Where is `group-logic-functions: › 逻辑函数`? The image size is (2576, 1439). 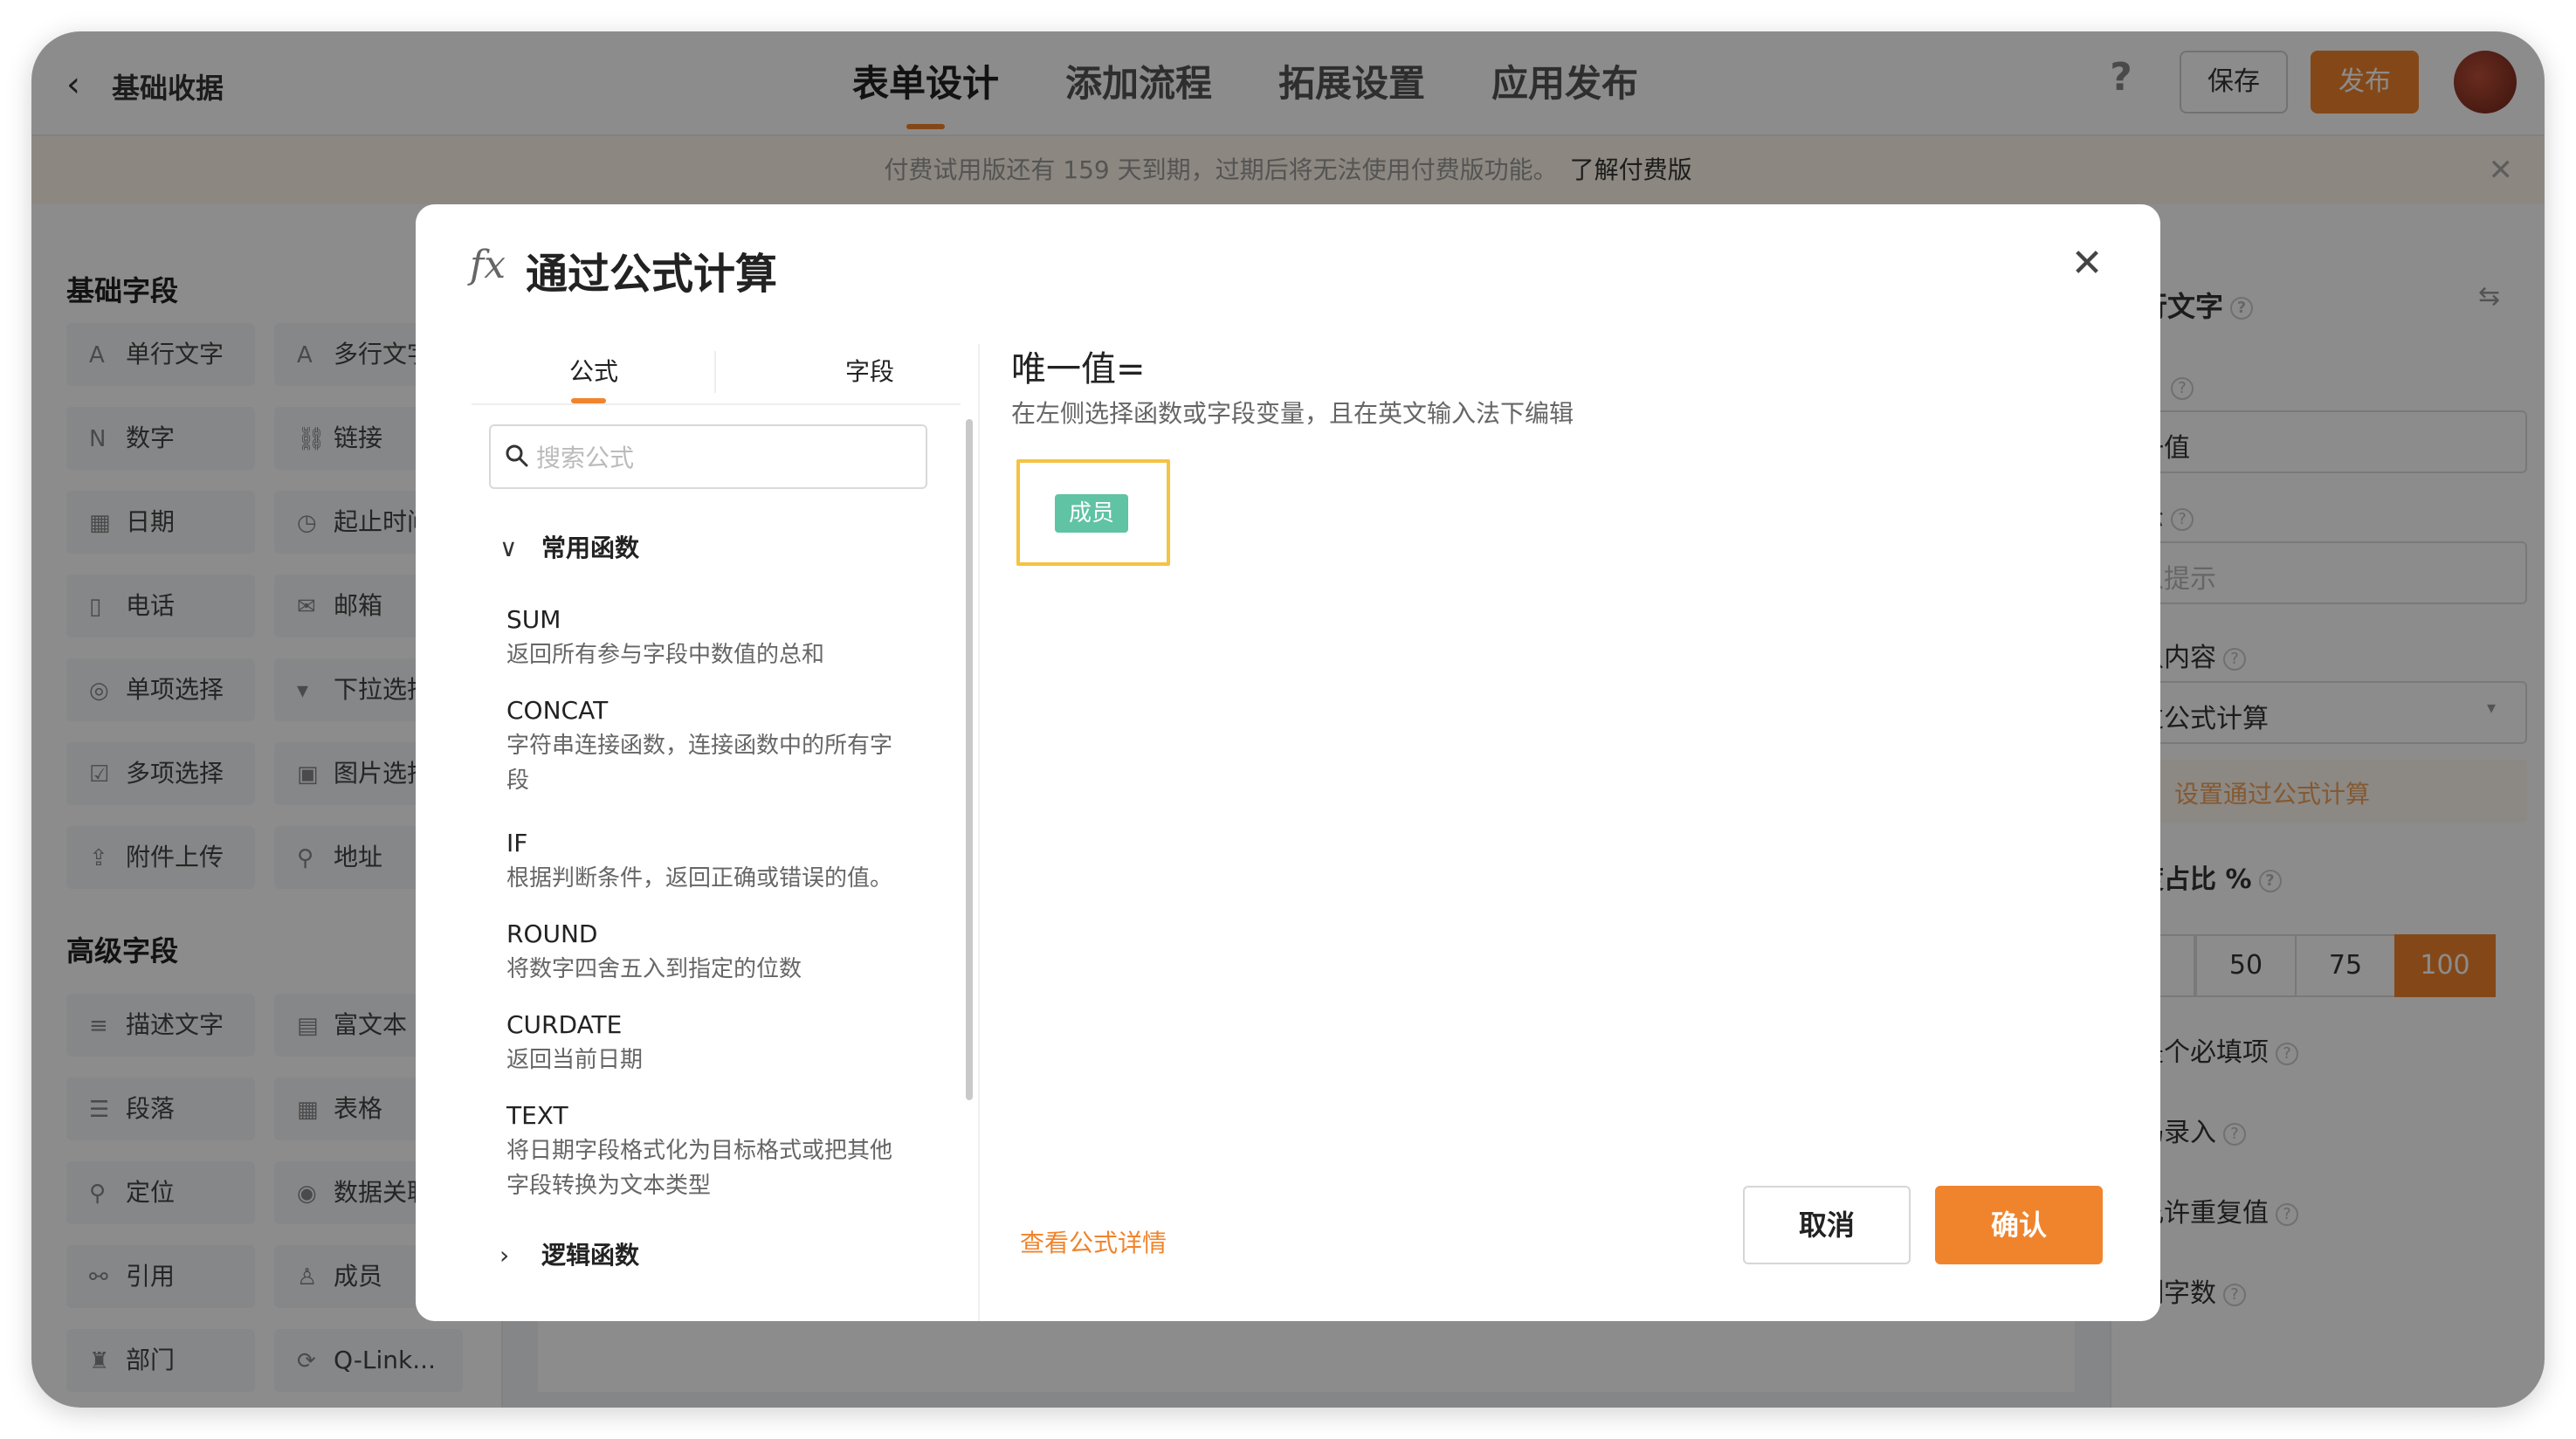 group-logic-functions: › 逻辑函数 is located at coordinates (569, 1253).